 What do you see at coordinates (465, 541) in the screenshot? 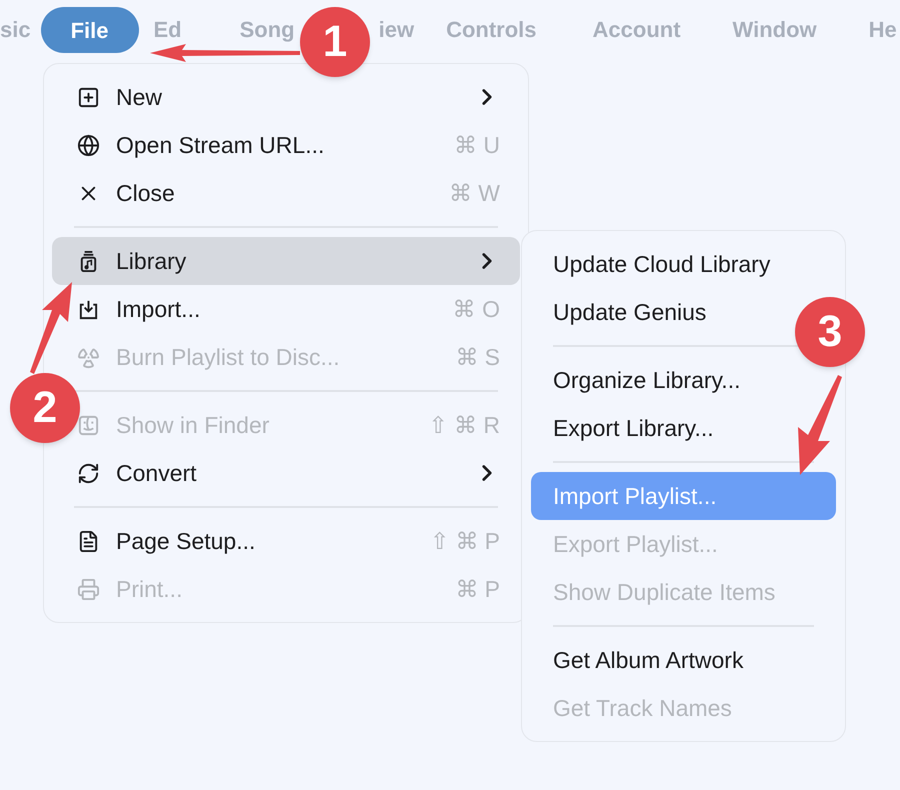
I see `shortcut-text: ⇧ ⌘ P` at bounding box center [465, 541].